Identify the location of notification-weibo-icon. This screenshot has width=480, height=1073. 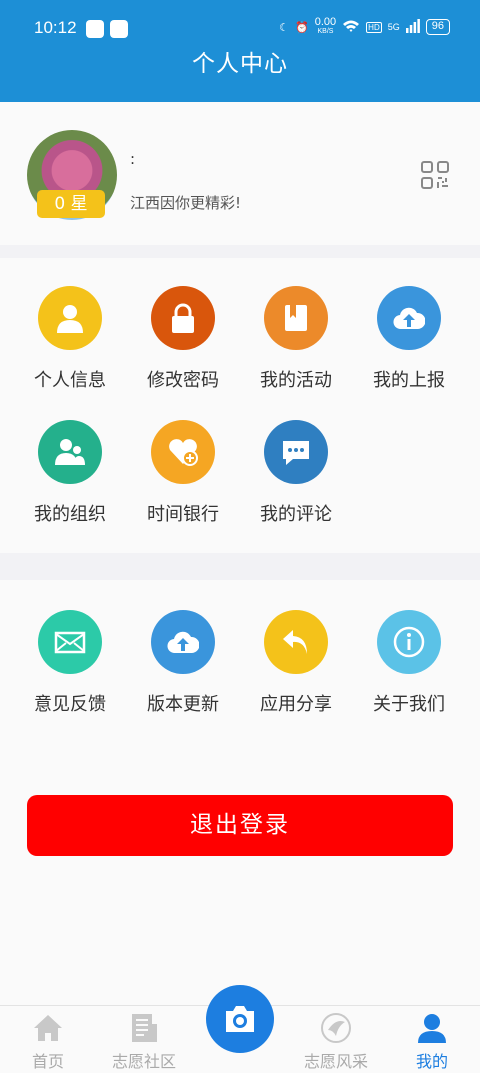
(119, 29).